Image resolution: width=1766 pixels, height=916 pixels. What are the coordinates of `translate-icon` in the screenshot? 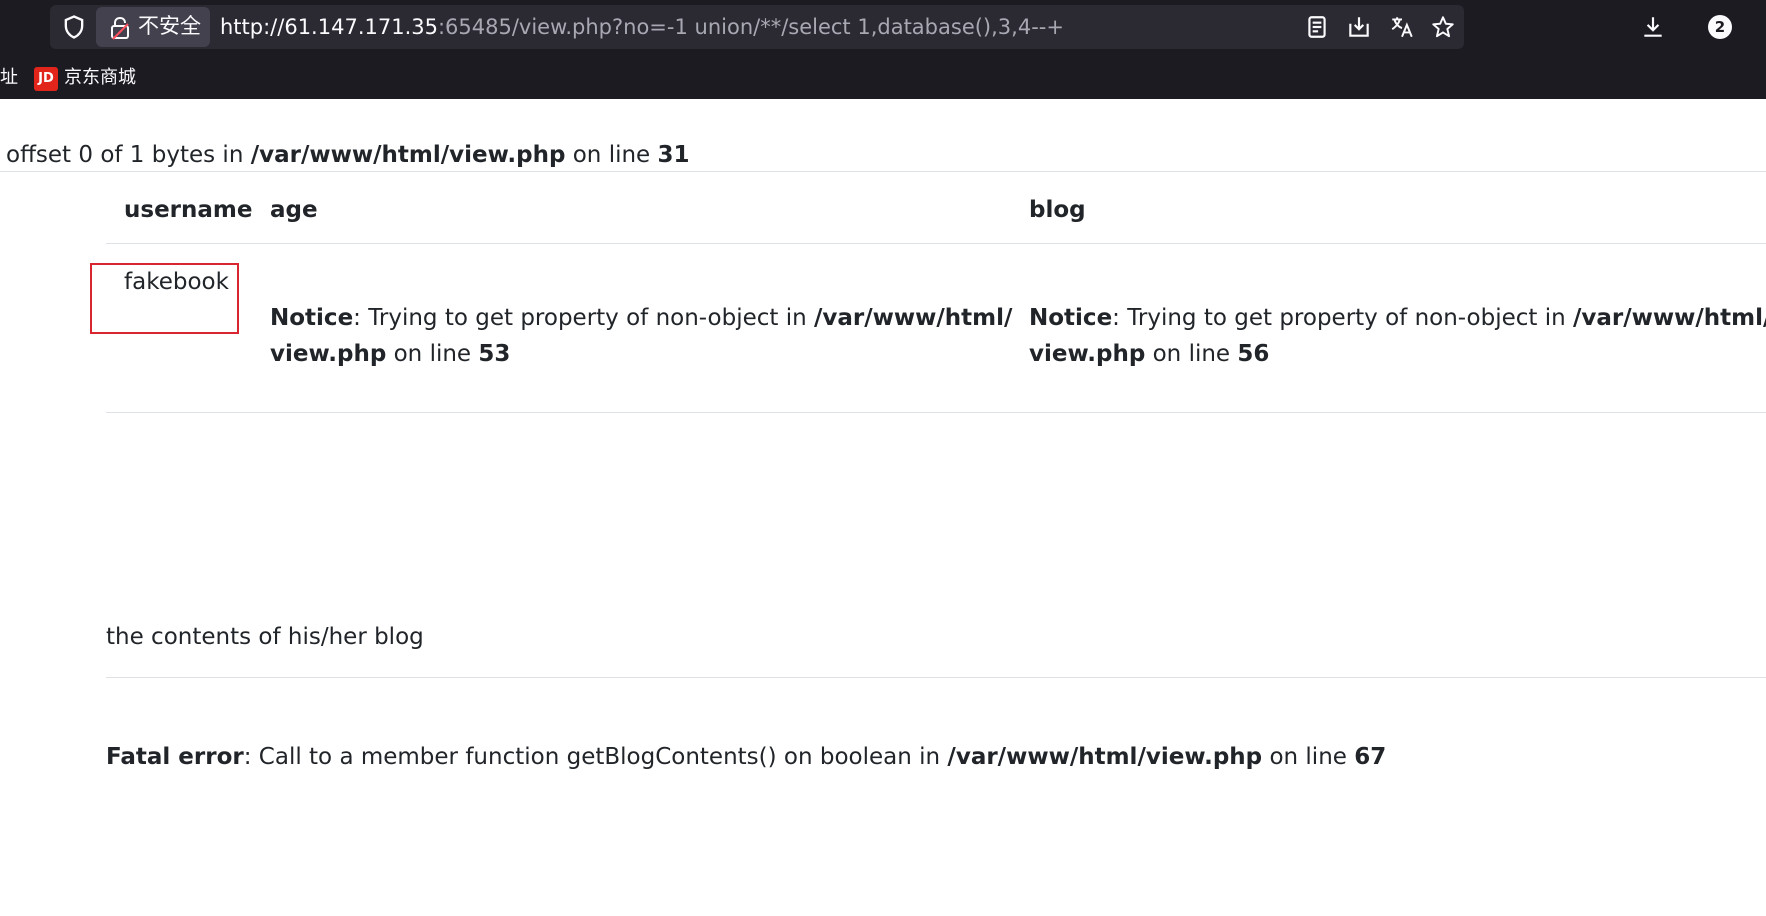 It's located at (1402, 27).